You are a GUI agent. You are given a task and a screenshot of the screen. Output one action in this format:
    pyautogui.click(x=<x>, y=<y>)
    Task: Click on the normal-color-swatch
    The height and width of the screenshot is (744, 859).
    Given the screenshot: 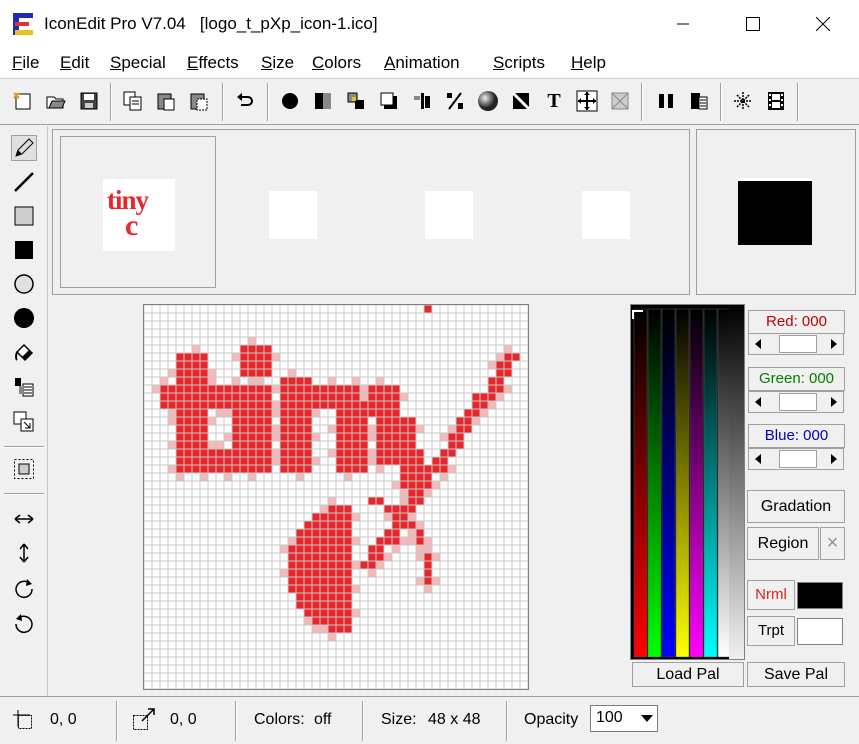 What is the action you would take?
    pyautogui.click(x=820, y=595)
    